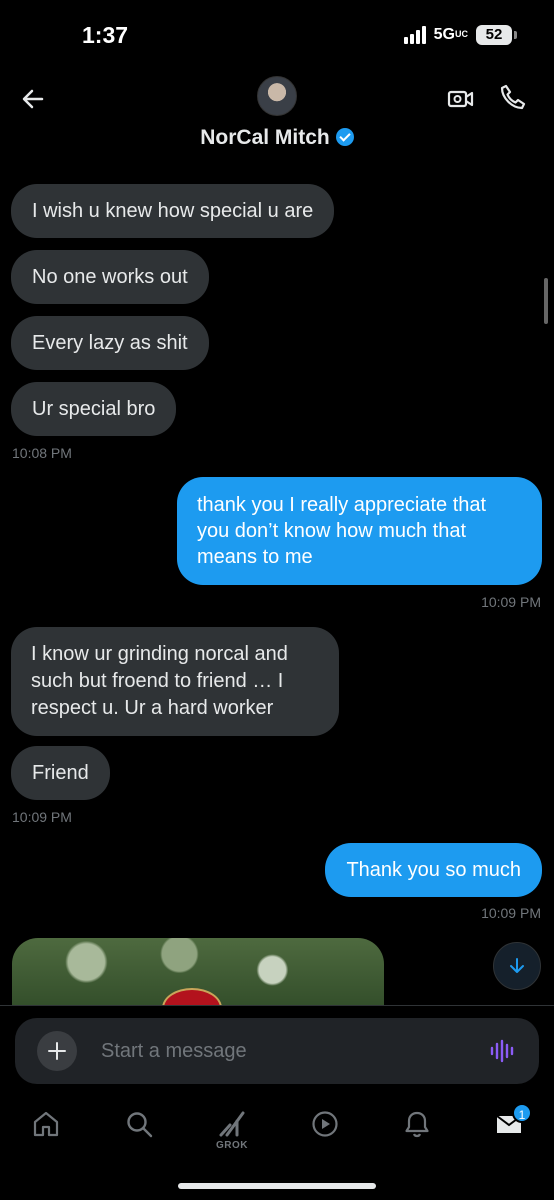 Image resolution: width=554 pixels, height=1200 pixels. I want to click on message-bubble-incoming: Every lazy as shit, so click(110, 343).